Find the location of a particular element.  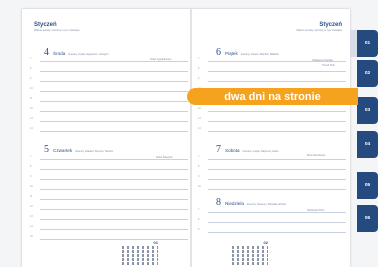

day-note-secondary: Trzech Króli is located at coordinates (328, 65).